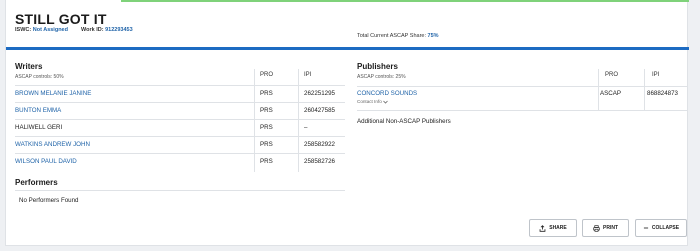  What do you see at coordinates (347, 1) in the screenshot?
I see `top-accent-line` at bounding box center [347, 1].